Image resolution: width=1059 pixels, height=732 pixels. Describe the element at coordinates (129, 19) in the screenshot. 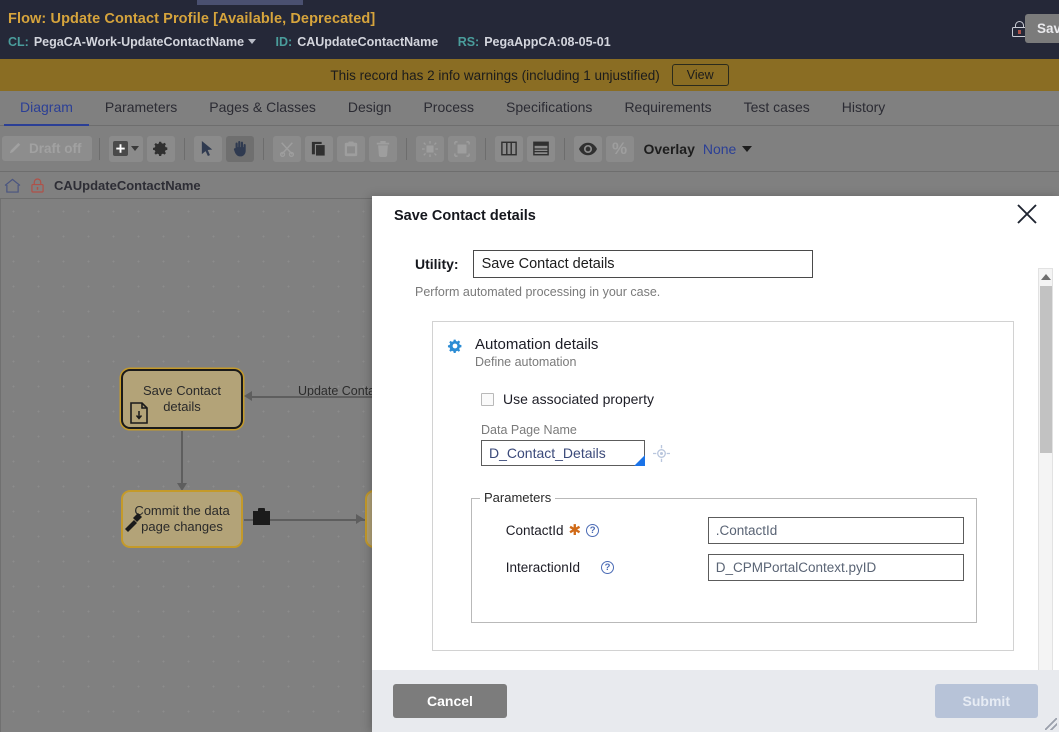

I see `page-title-name: Update Contact Profile` at that location.